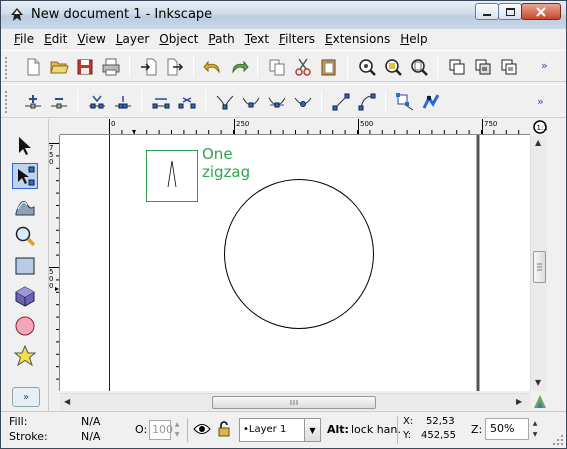 This screenshot has width=567, height=449. What do you see at coordinates (457, 67) in the screenshot?
I see `duplicate-icon` at bounding box center [457, 67].